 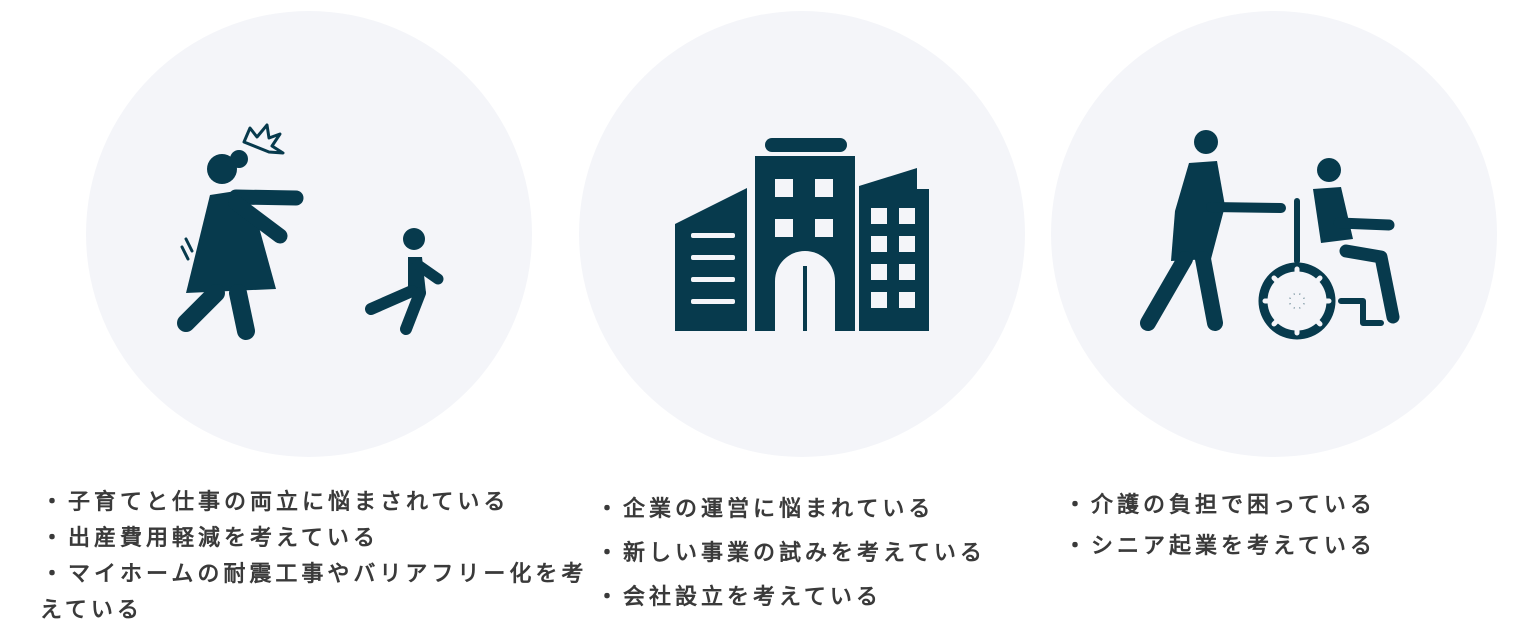 I want to click on list-item-text: 介護の負担で困っている, so click(x=1233, y=505).